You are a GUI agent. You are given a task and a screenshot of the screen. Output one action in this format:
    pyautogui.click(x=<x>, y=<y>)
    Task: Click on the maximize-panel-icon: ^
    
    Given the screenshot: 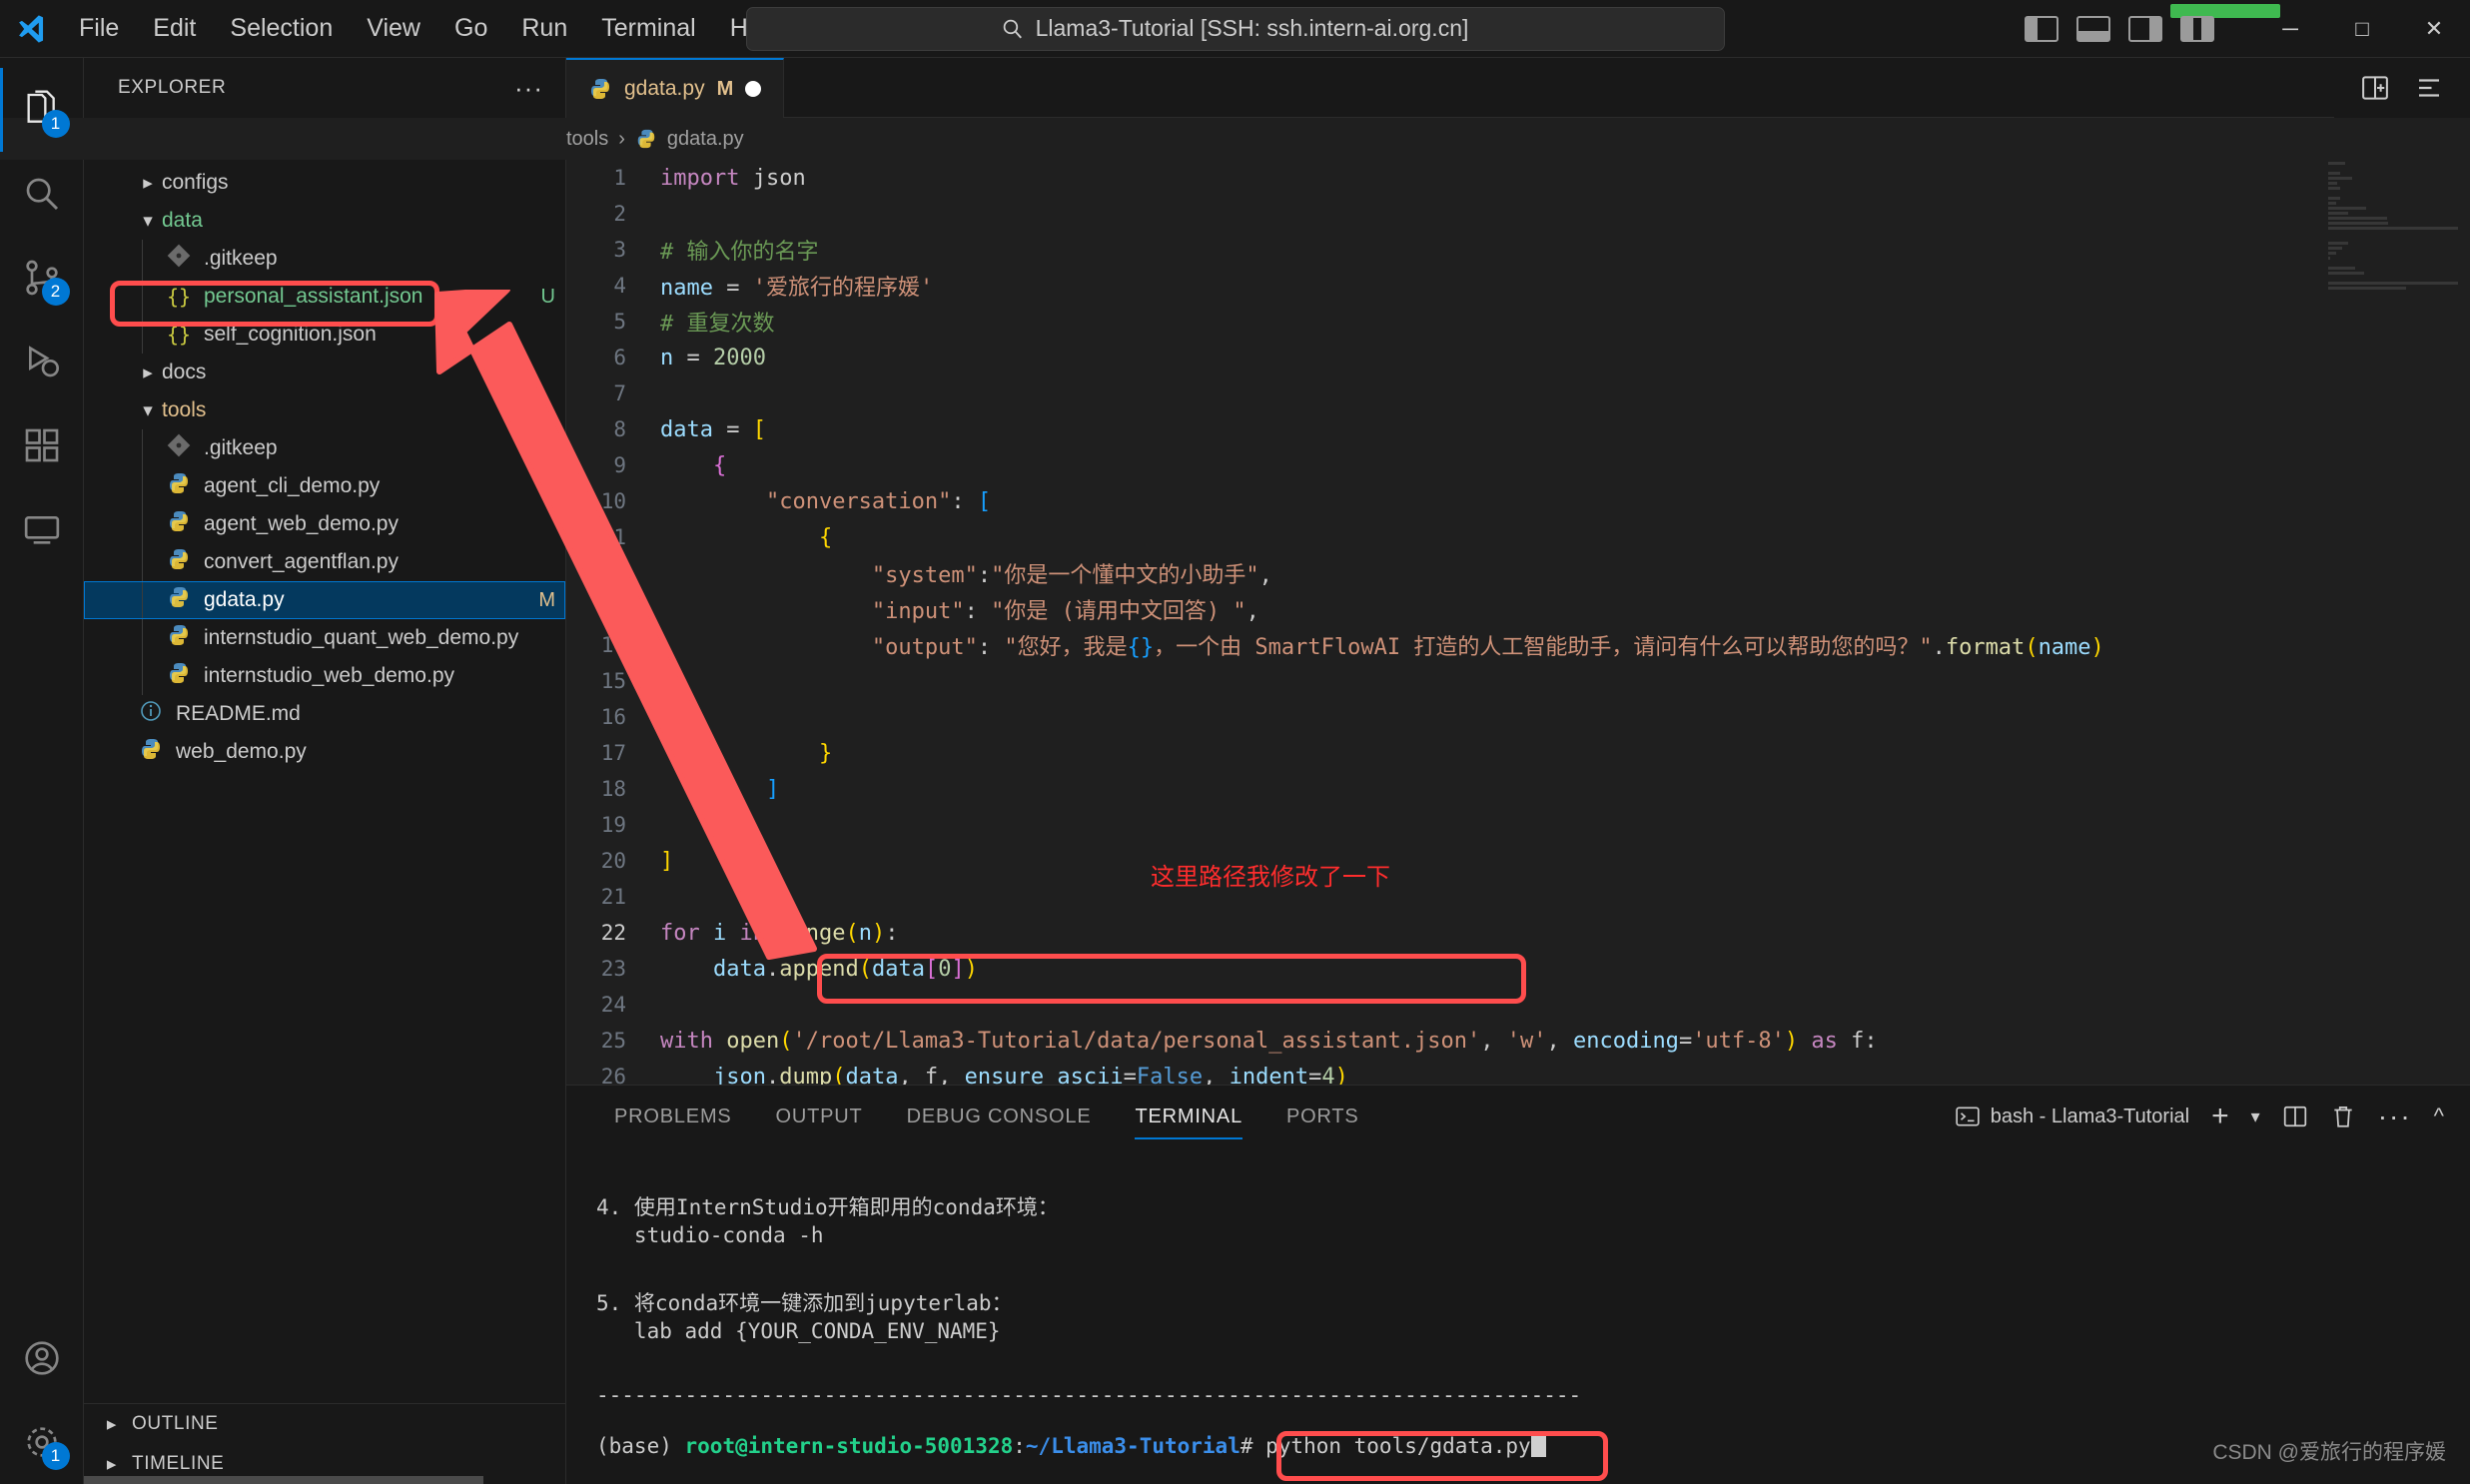 What is the action you would take?
    pyautogui.click(x=2439, y=1116)
    